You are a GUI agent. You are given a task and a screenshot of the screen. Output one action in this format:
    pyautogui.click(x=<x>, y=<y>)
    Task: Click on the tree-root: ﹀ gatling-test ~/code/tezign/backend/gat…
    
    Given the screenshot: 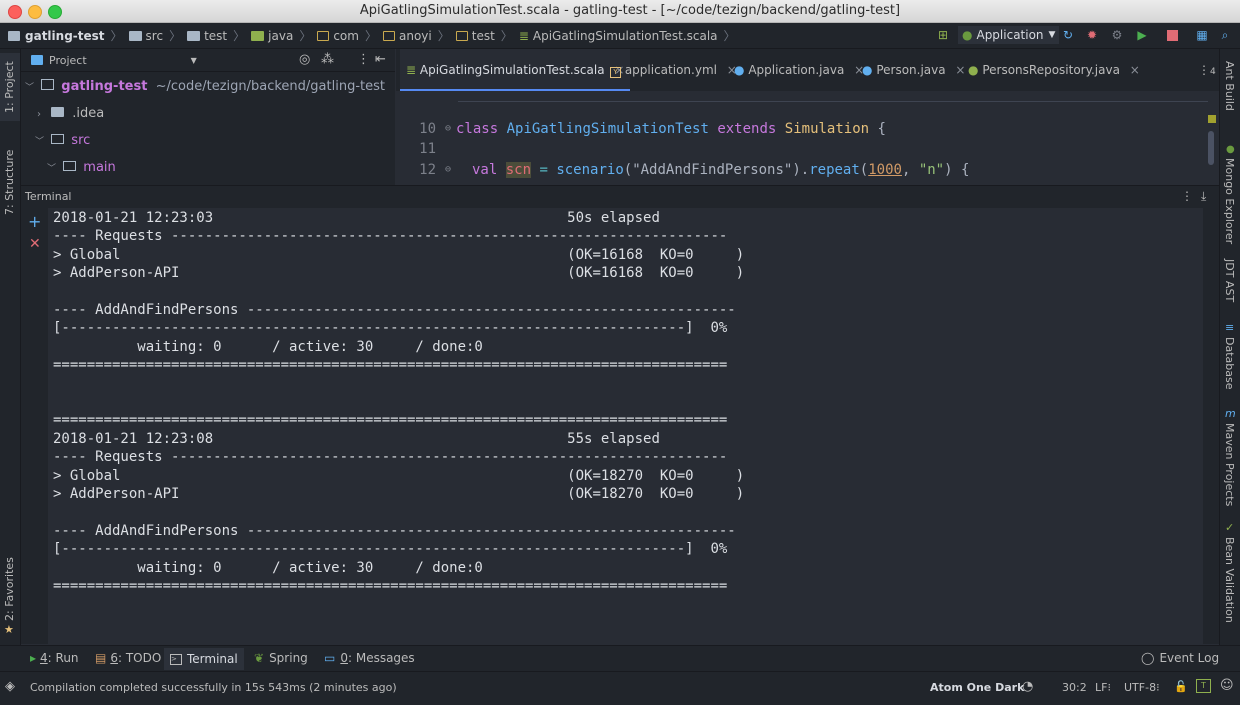 What is the action you would take?
    pyautogui.click(x=205, y=87)
    